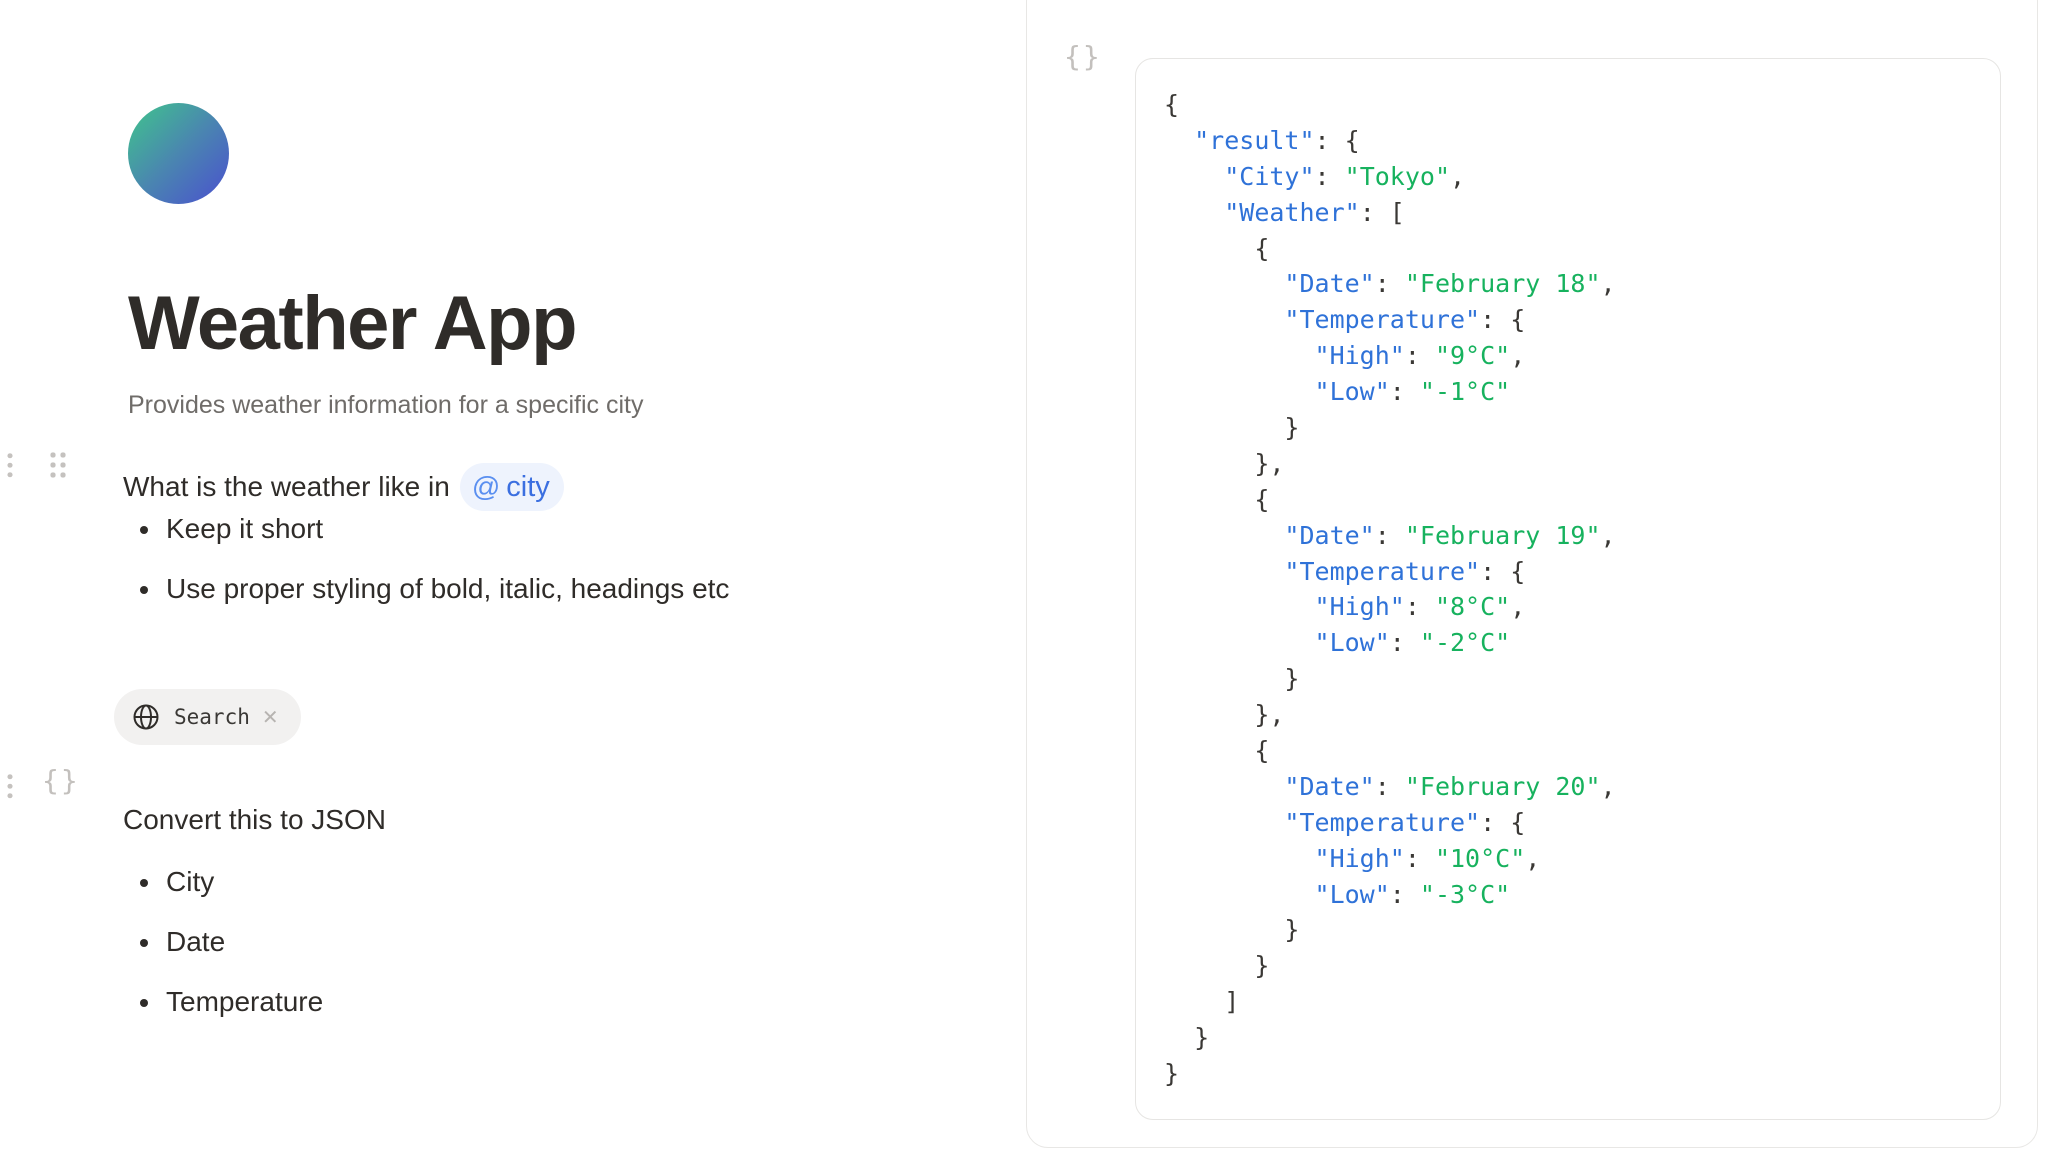 Image resolution: width=2048 pixels, height=1164 pixels. What do you see at coordinates (1420, 607) in the screenshot?
I see `code-line: "High": "8°C",` at bounding box center [1420, 607].